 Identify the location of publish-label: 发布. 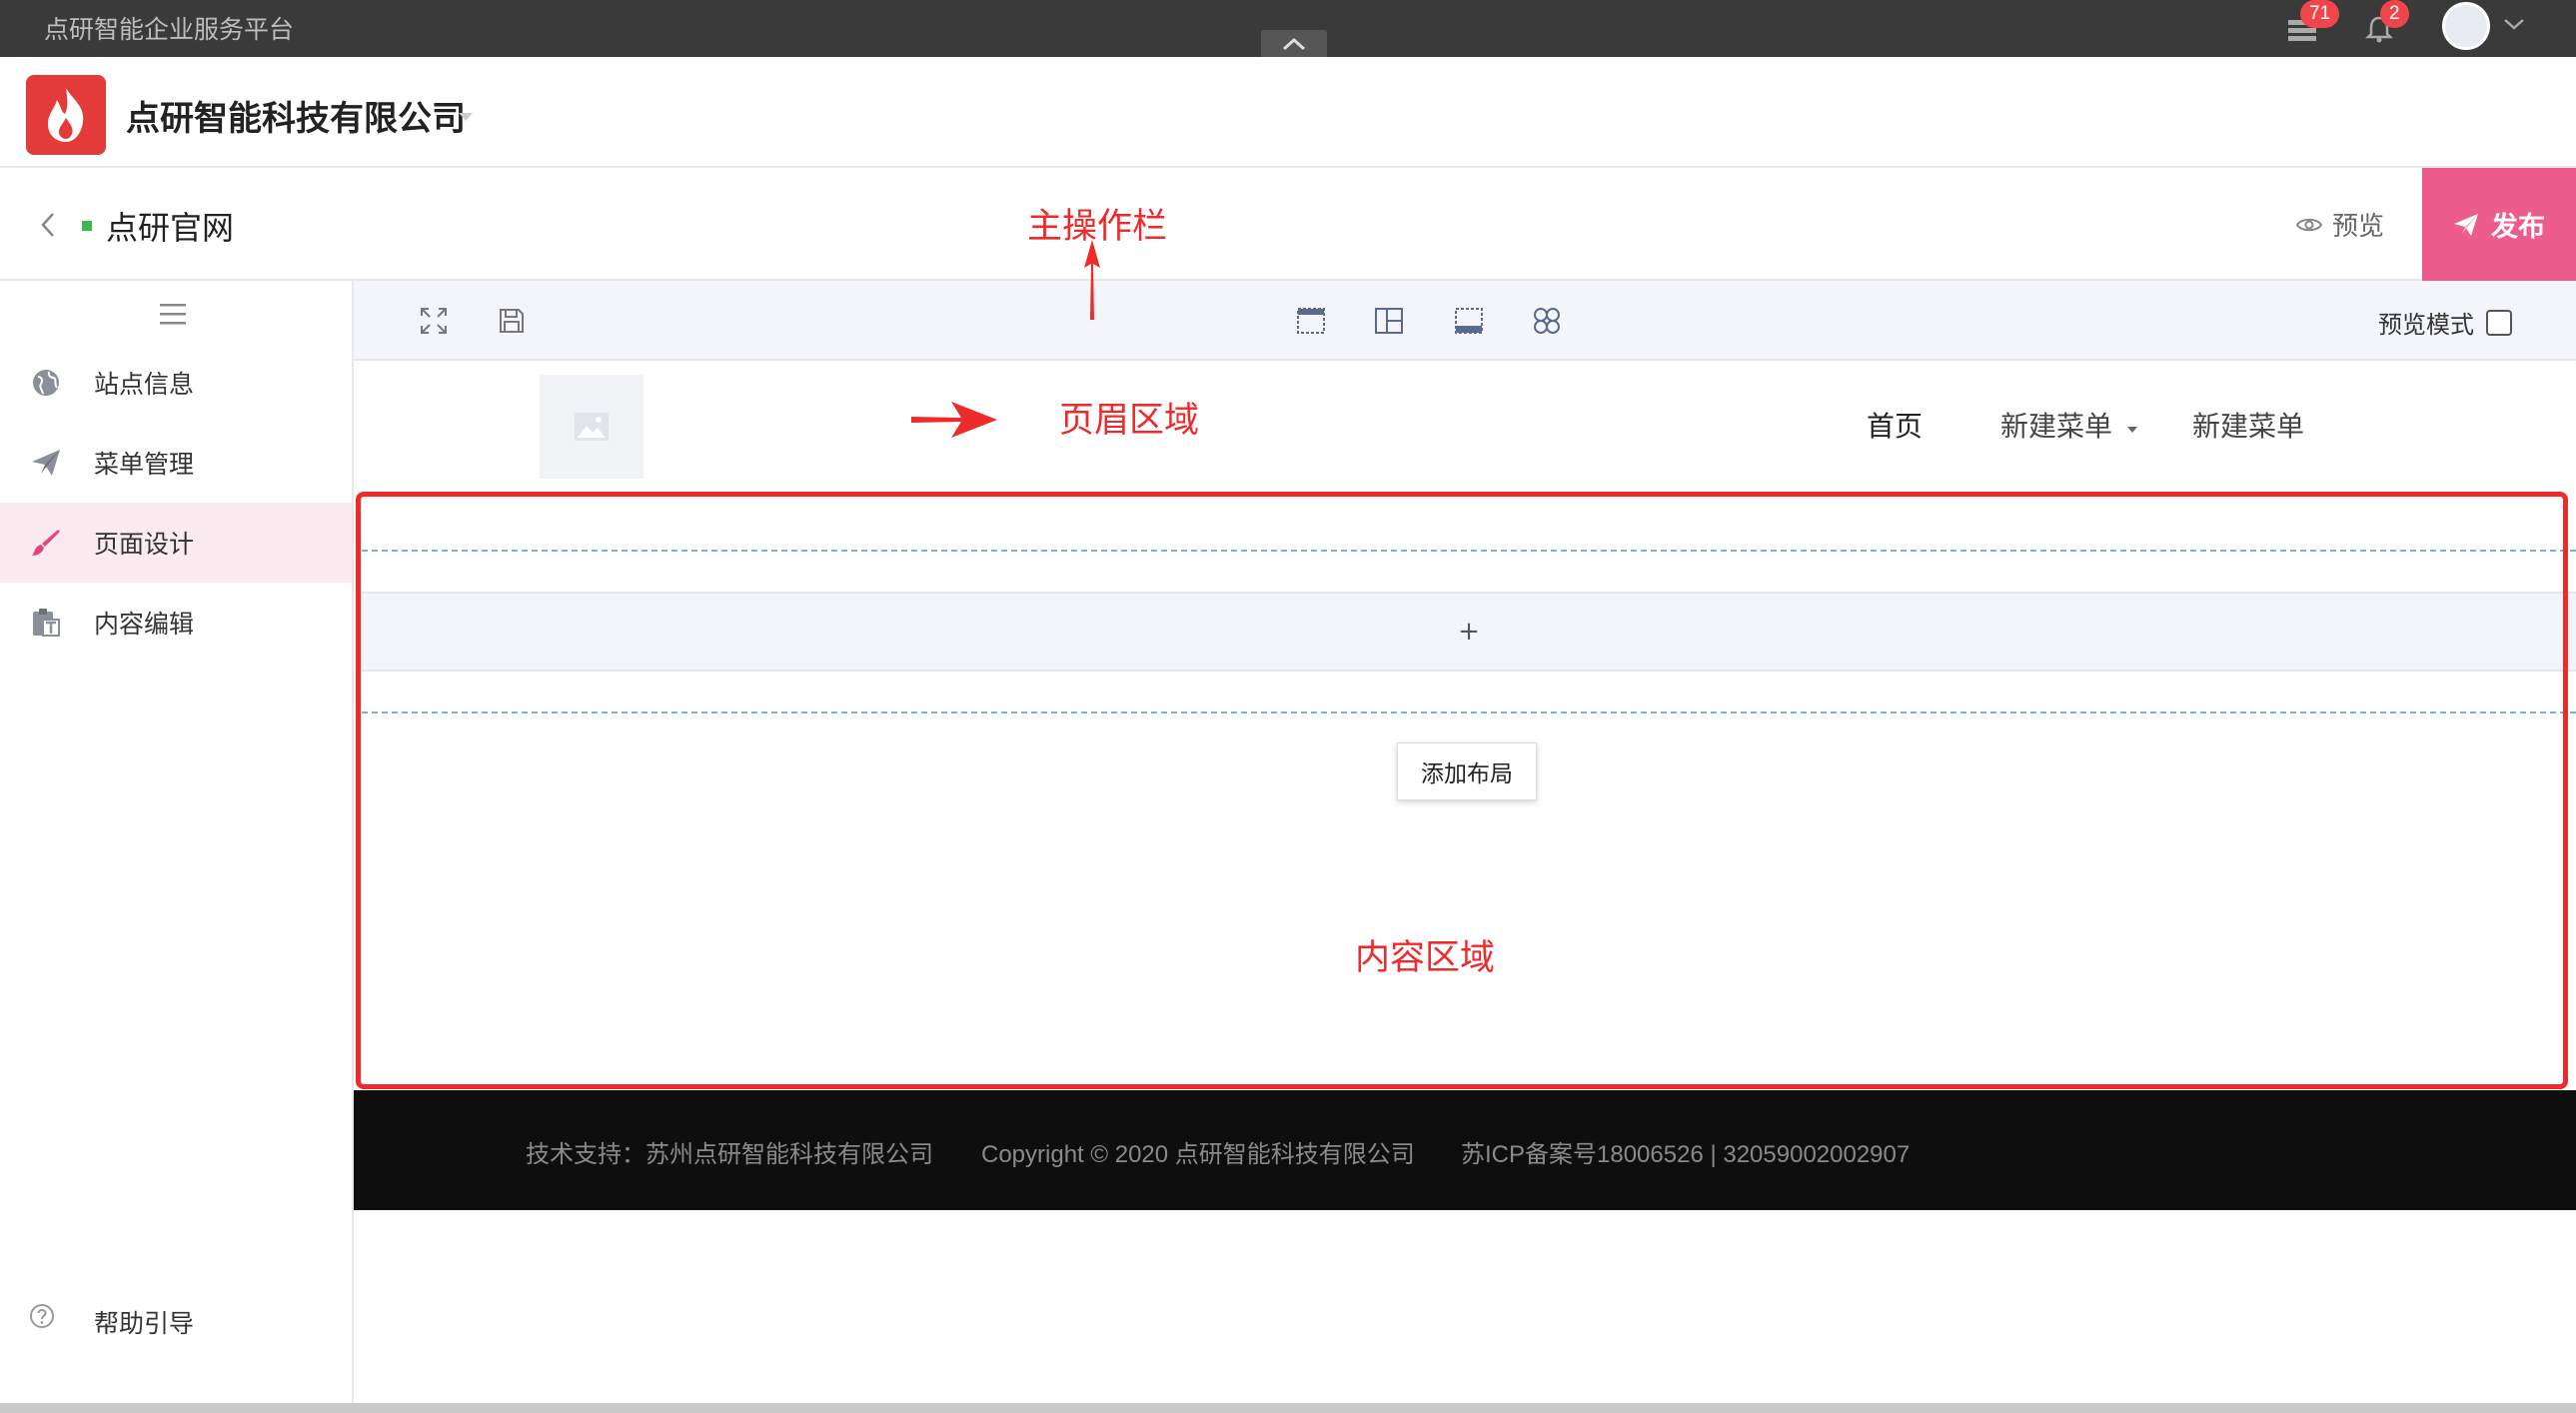
(2518, 228).